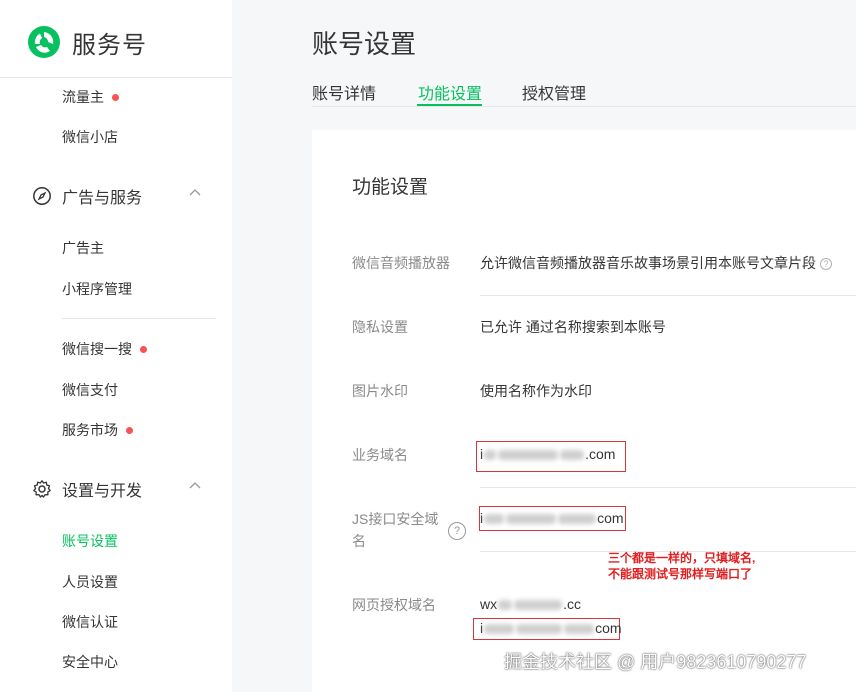  What do you see at coordinates (102, 198) in the screenshot?
I see `sidebar-group-label: 广告与服务` at bounding box center [102, 198].